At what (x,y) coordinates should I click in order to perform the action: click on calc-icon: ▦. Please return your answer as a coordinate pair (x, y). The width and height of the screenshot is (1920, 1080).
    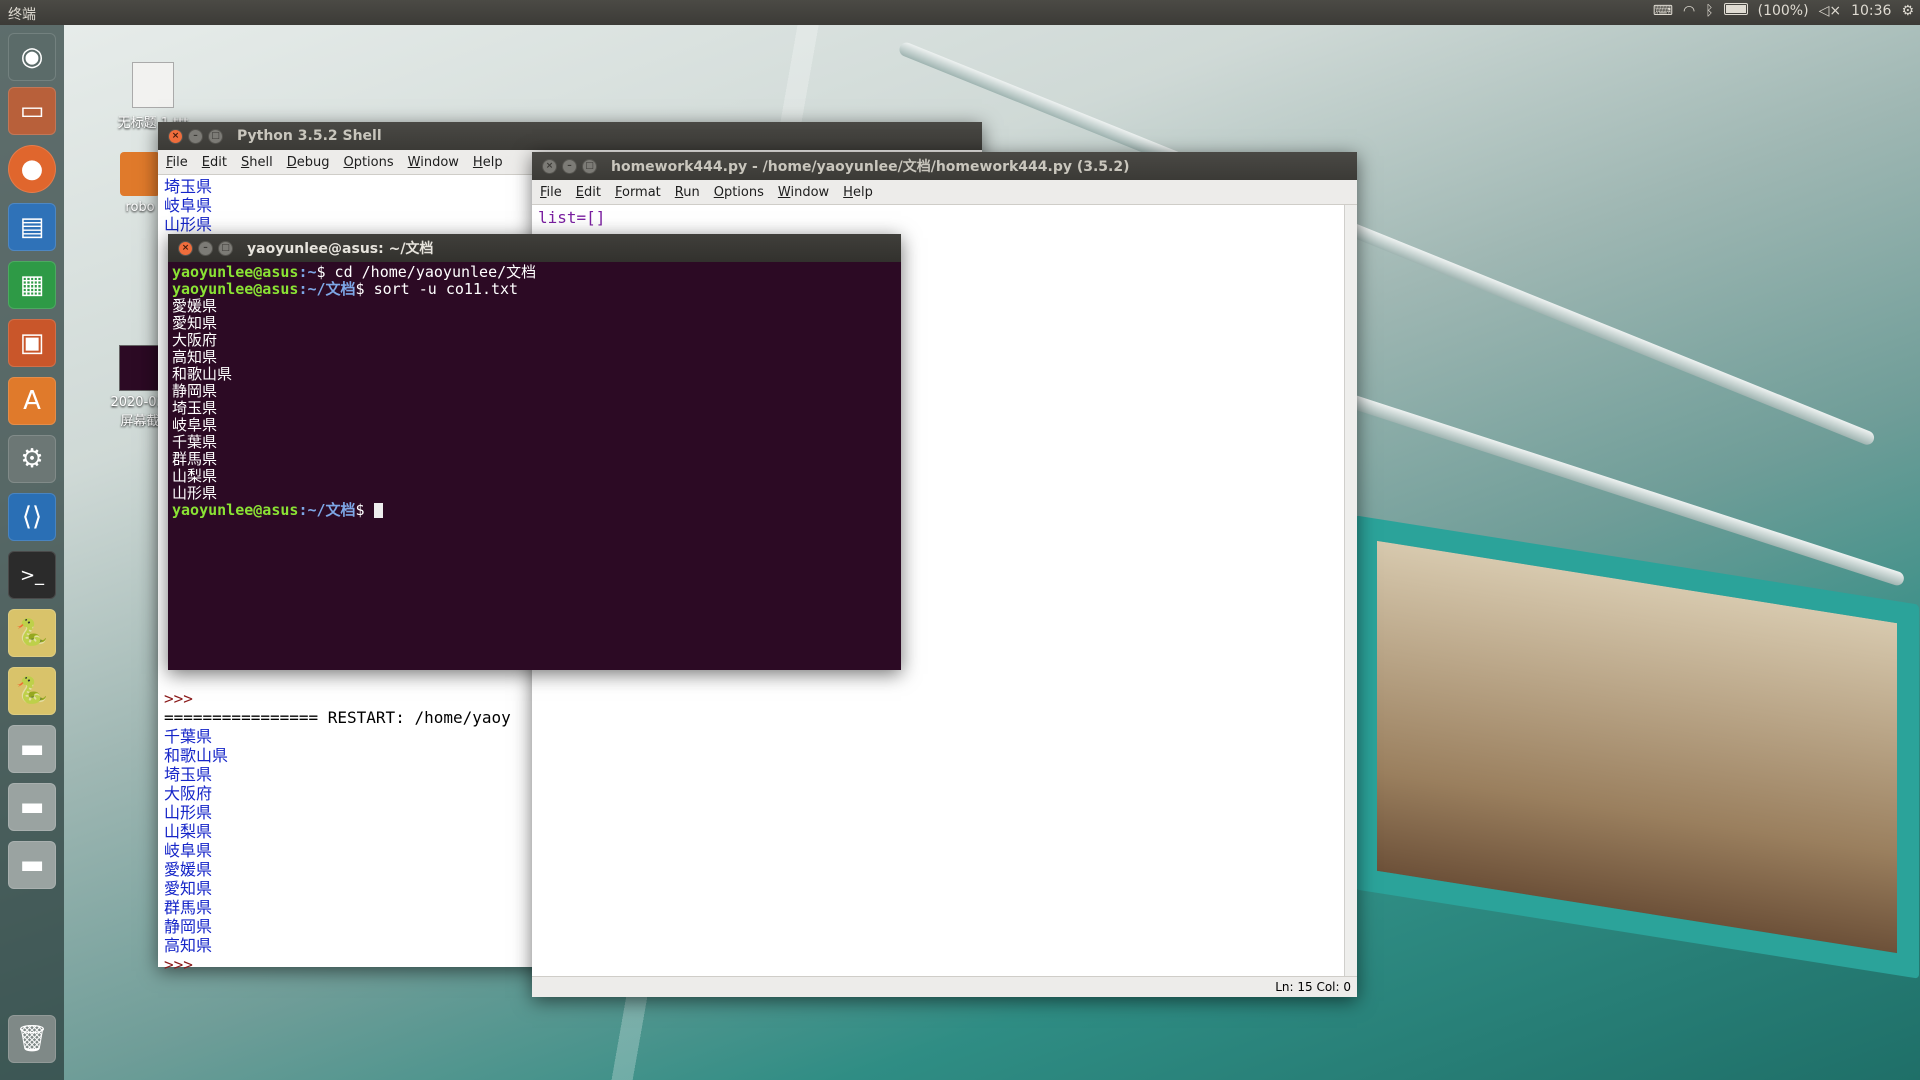
    Looking at the image, I should click on (32, 285).